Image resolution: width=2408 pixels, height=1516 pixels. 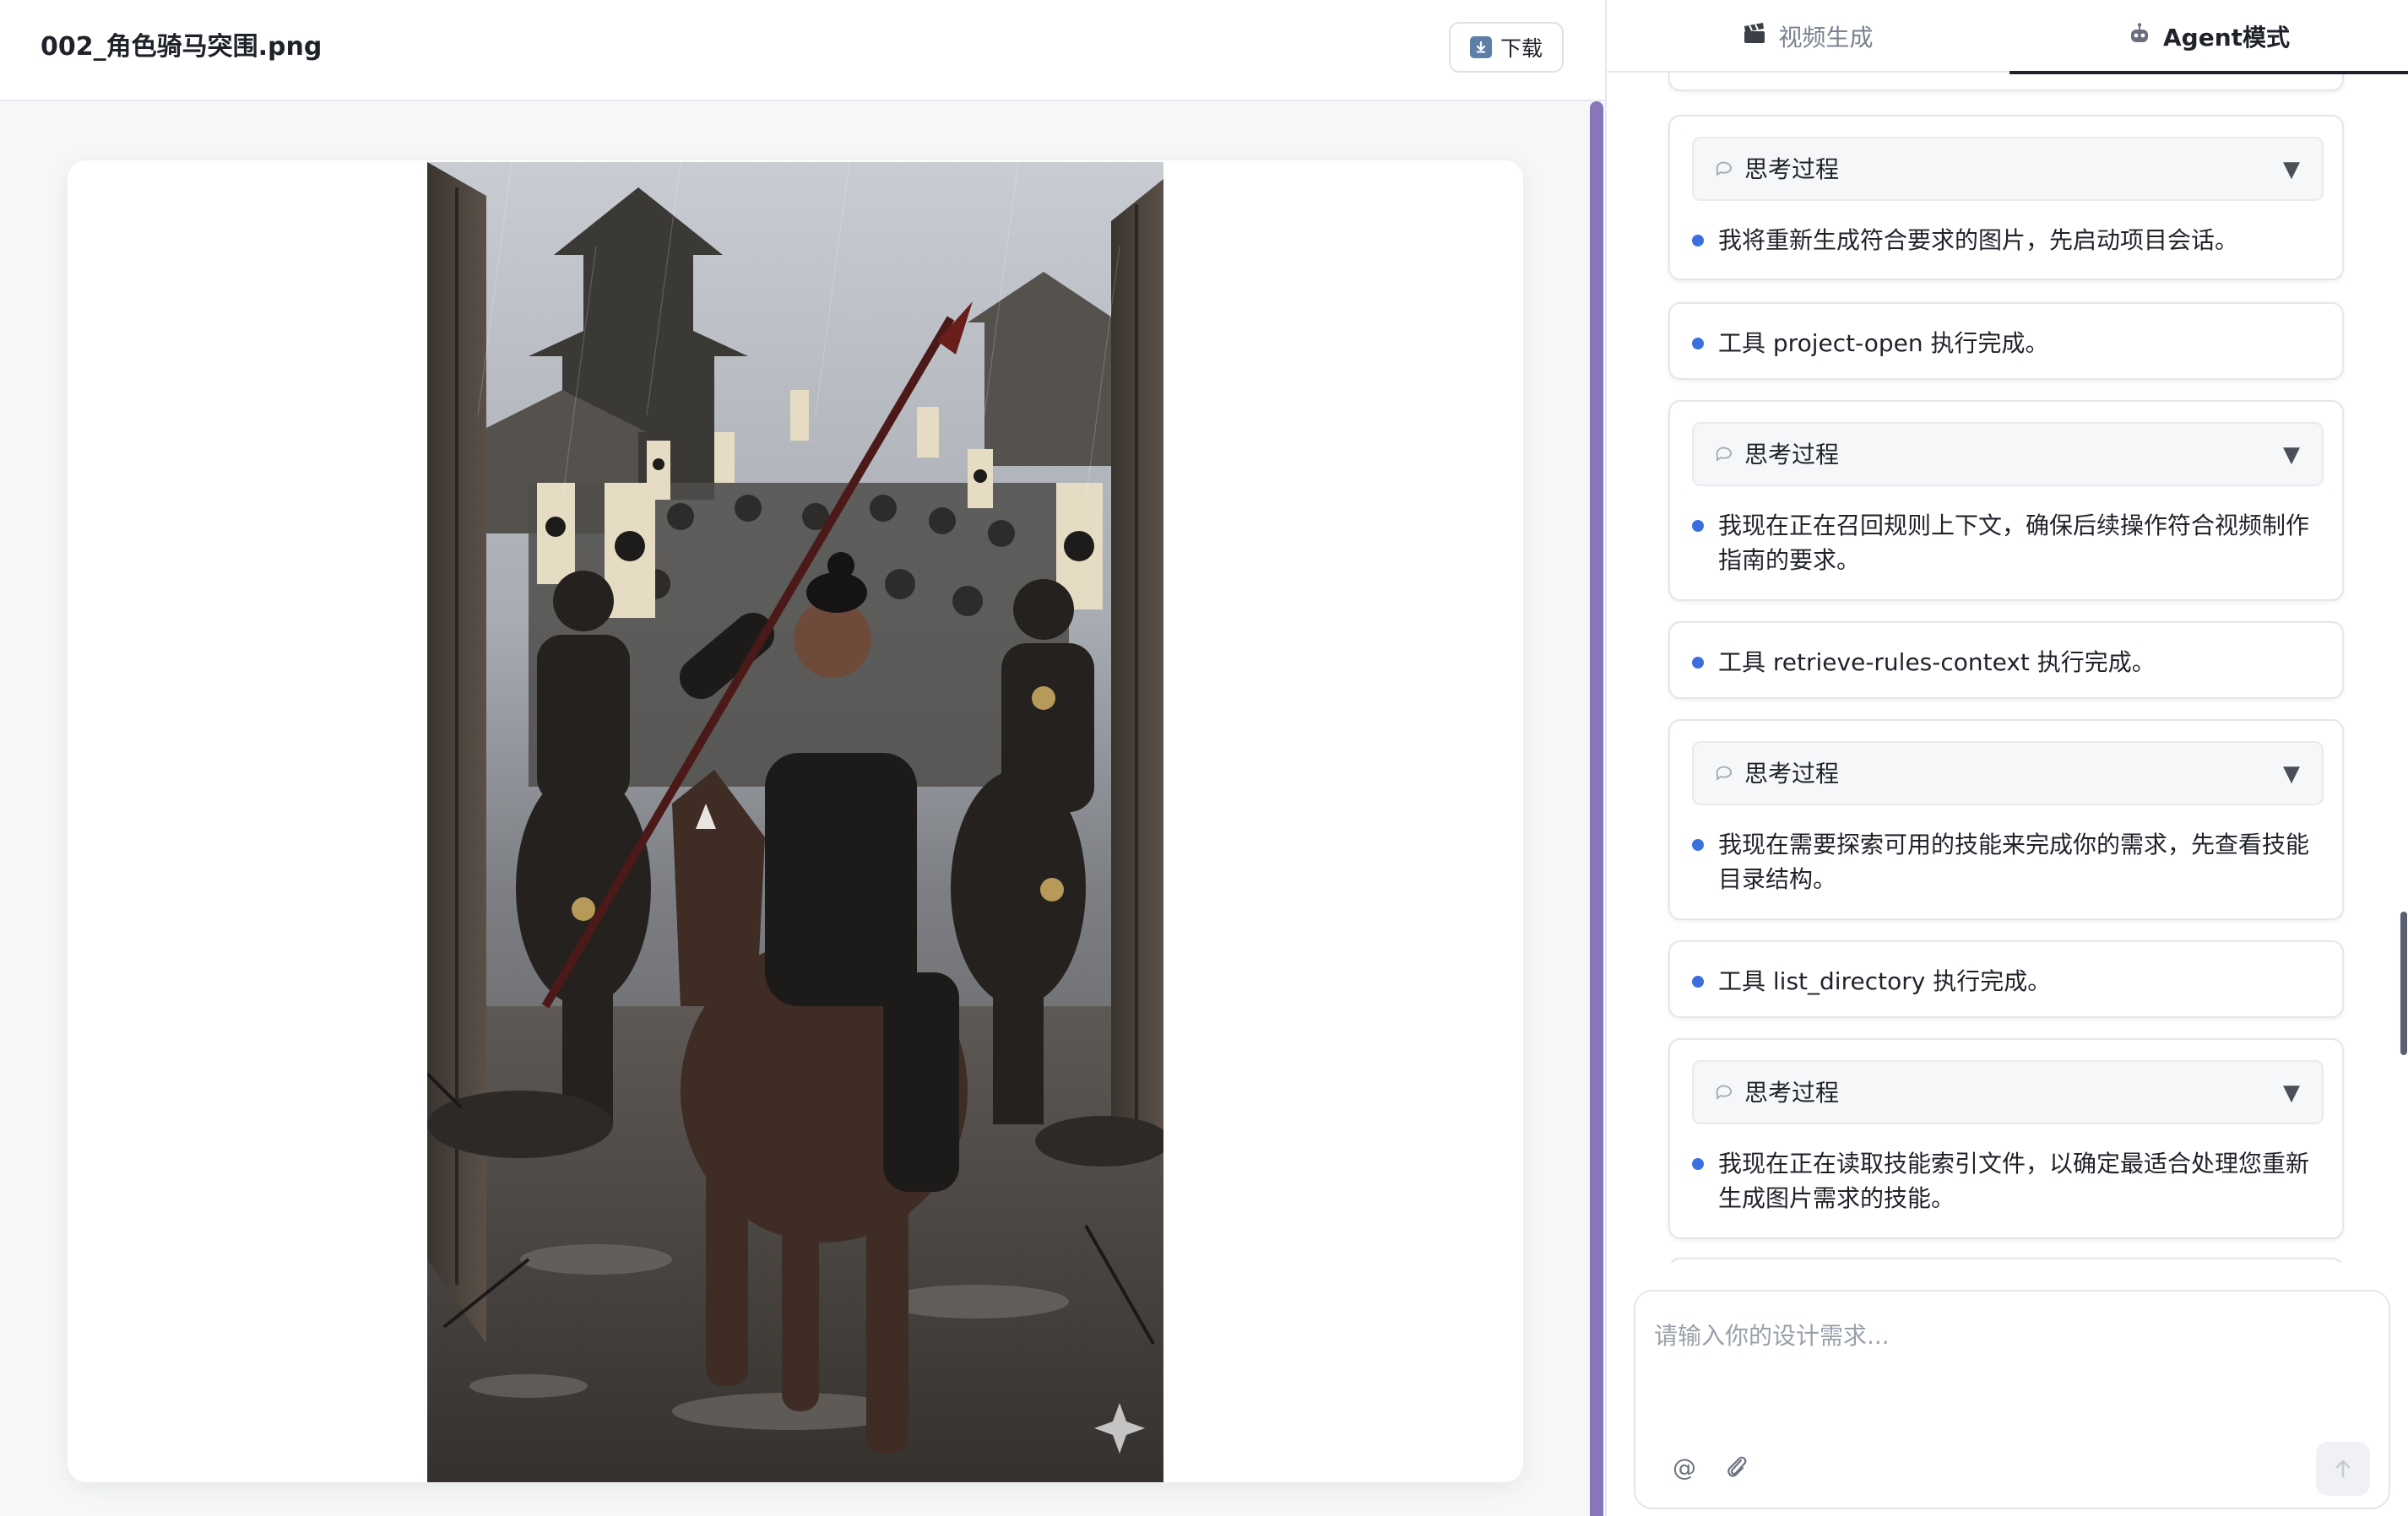 What do you see at coordinates (2006, 500) in the screenshot?
I see `message-card-thinking: 思考过程 ▼ 我现在正在召回规则上下文，确保后续操作符合视频制作指南的要求。` at bounding box center [2006, 500].